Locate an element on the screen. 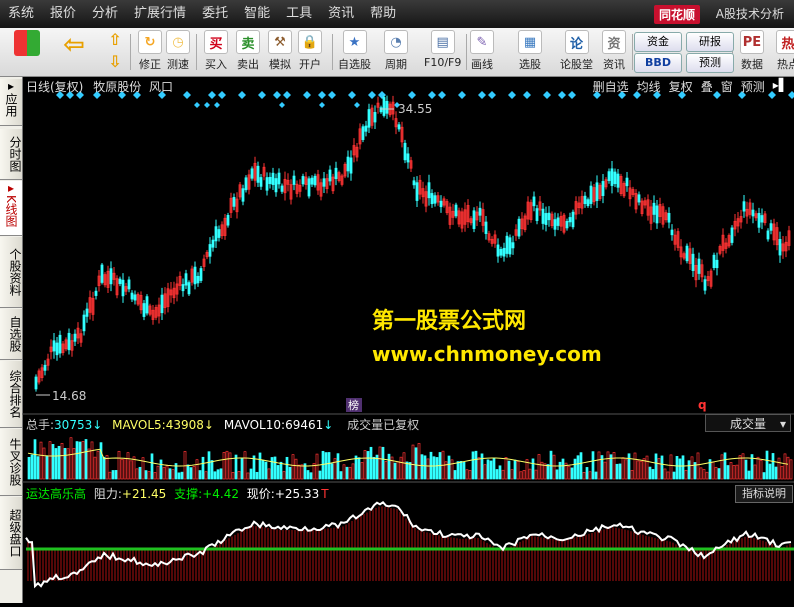  buy-button: 买买入 is located at coordinates (216, 51).